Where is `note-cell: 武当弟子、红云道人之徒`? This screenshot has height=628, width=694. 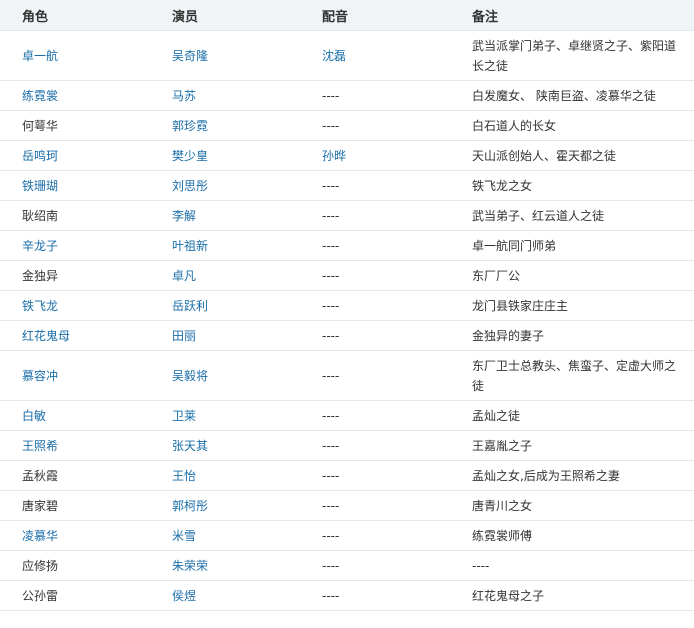 note-cell: 武当弟子、红云道人之徒 is located at coordinates (572, 215).